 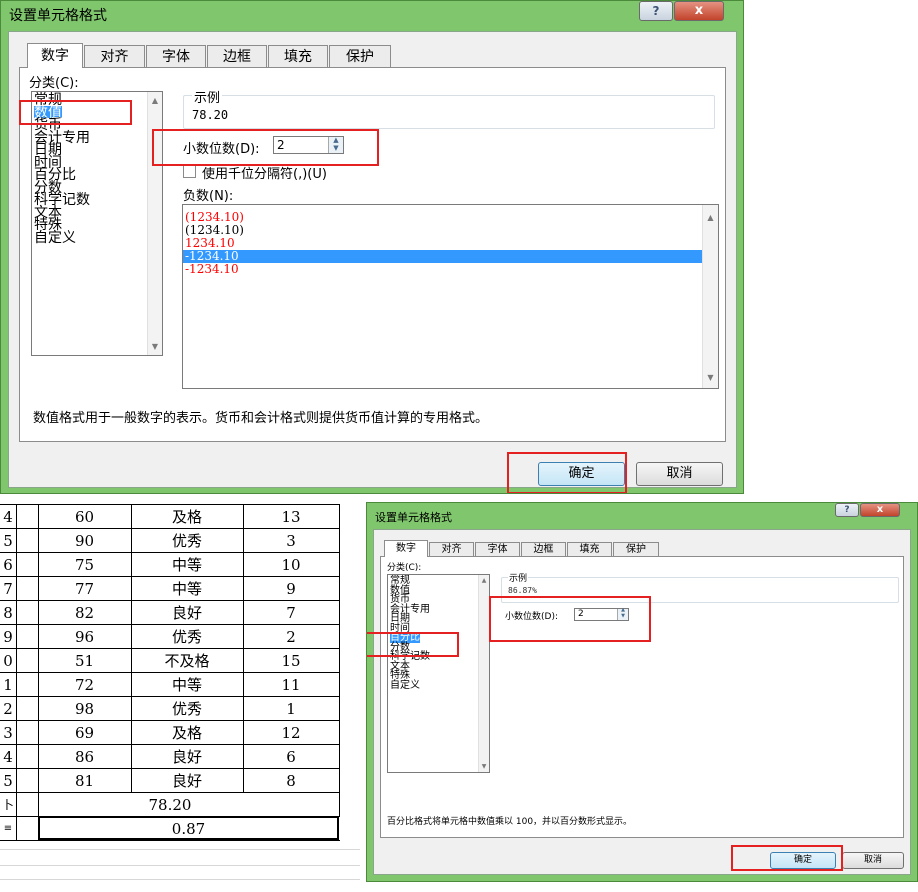 What do you see at coordinates (261, 418) in the screenshot?
I see `format-description: 数值格式用于一般数字的表示。货币和会计格式则提供货币值计算的专用格式。` at bounding box center [261, 418].